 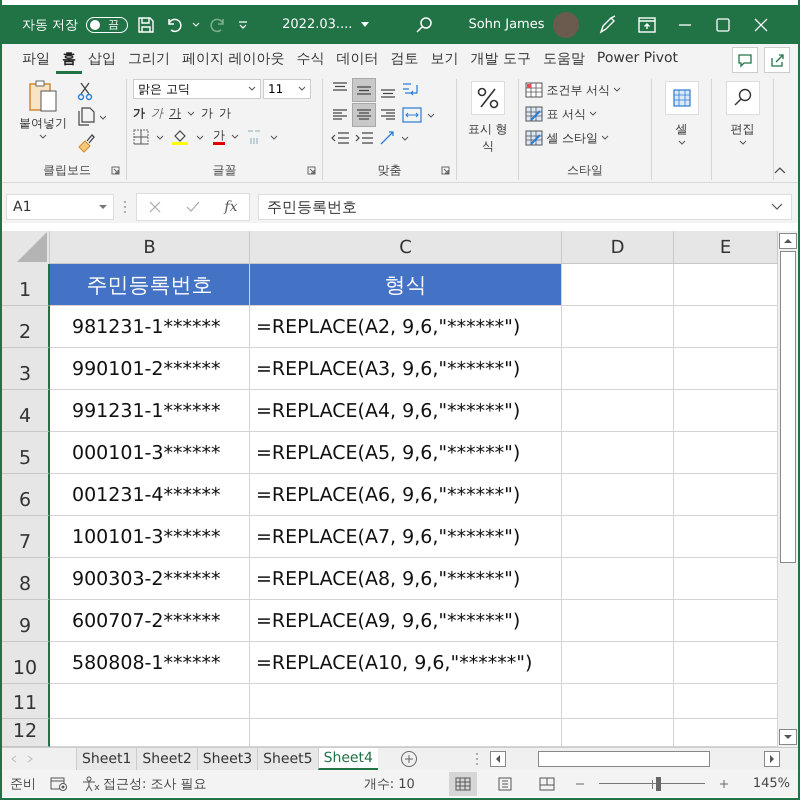 What do you see at coordinates (409, 759) in the screenshot?
I see `add-sheet-icon` at bounding box center [409, 759].